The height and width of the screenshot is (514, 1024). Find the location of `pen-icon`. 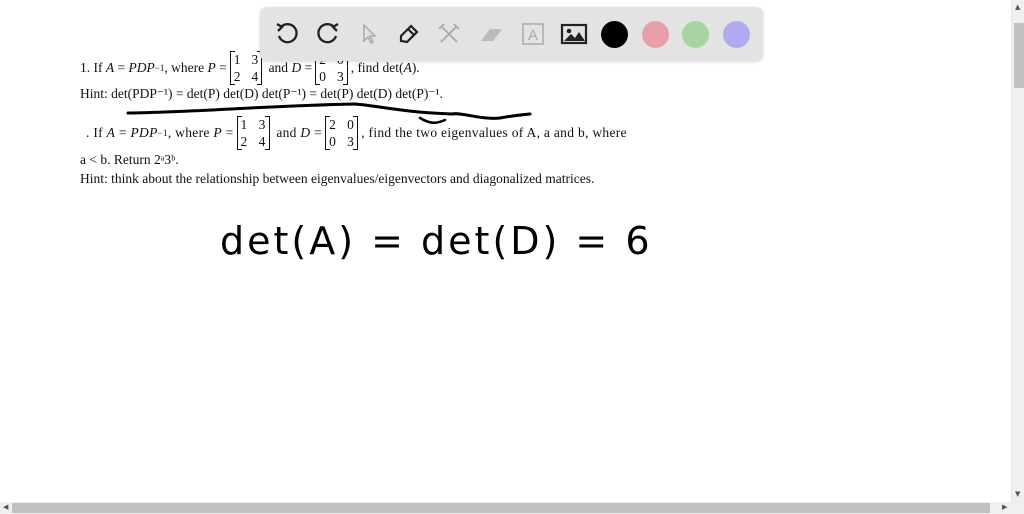

pen-icon is located at coordinates (409, 34).